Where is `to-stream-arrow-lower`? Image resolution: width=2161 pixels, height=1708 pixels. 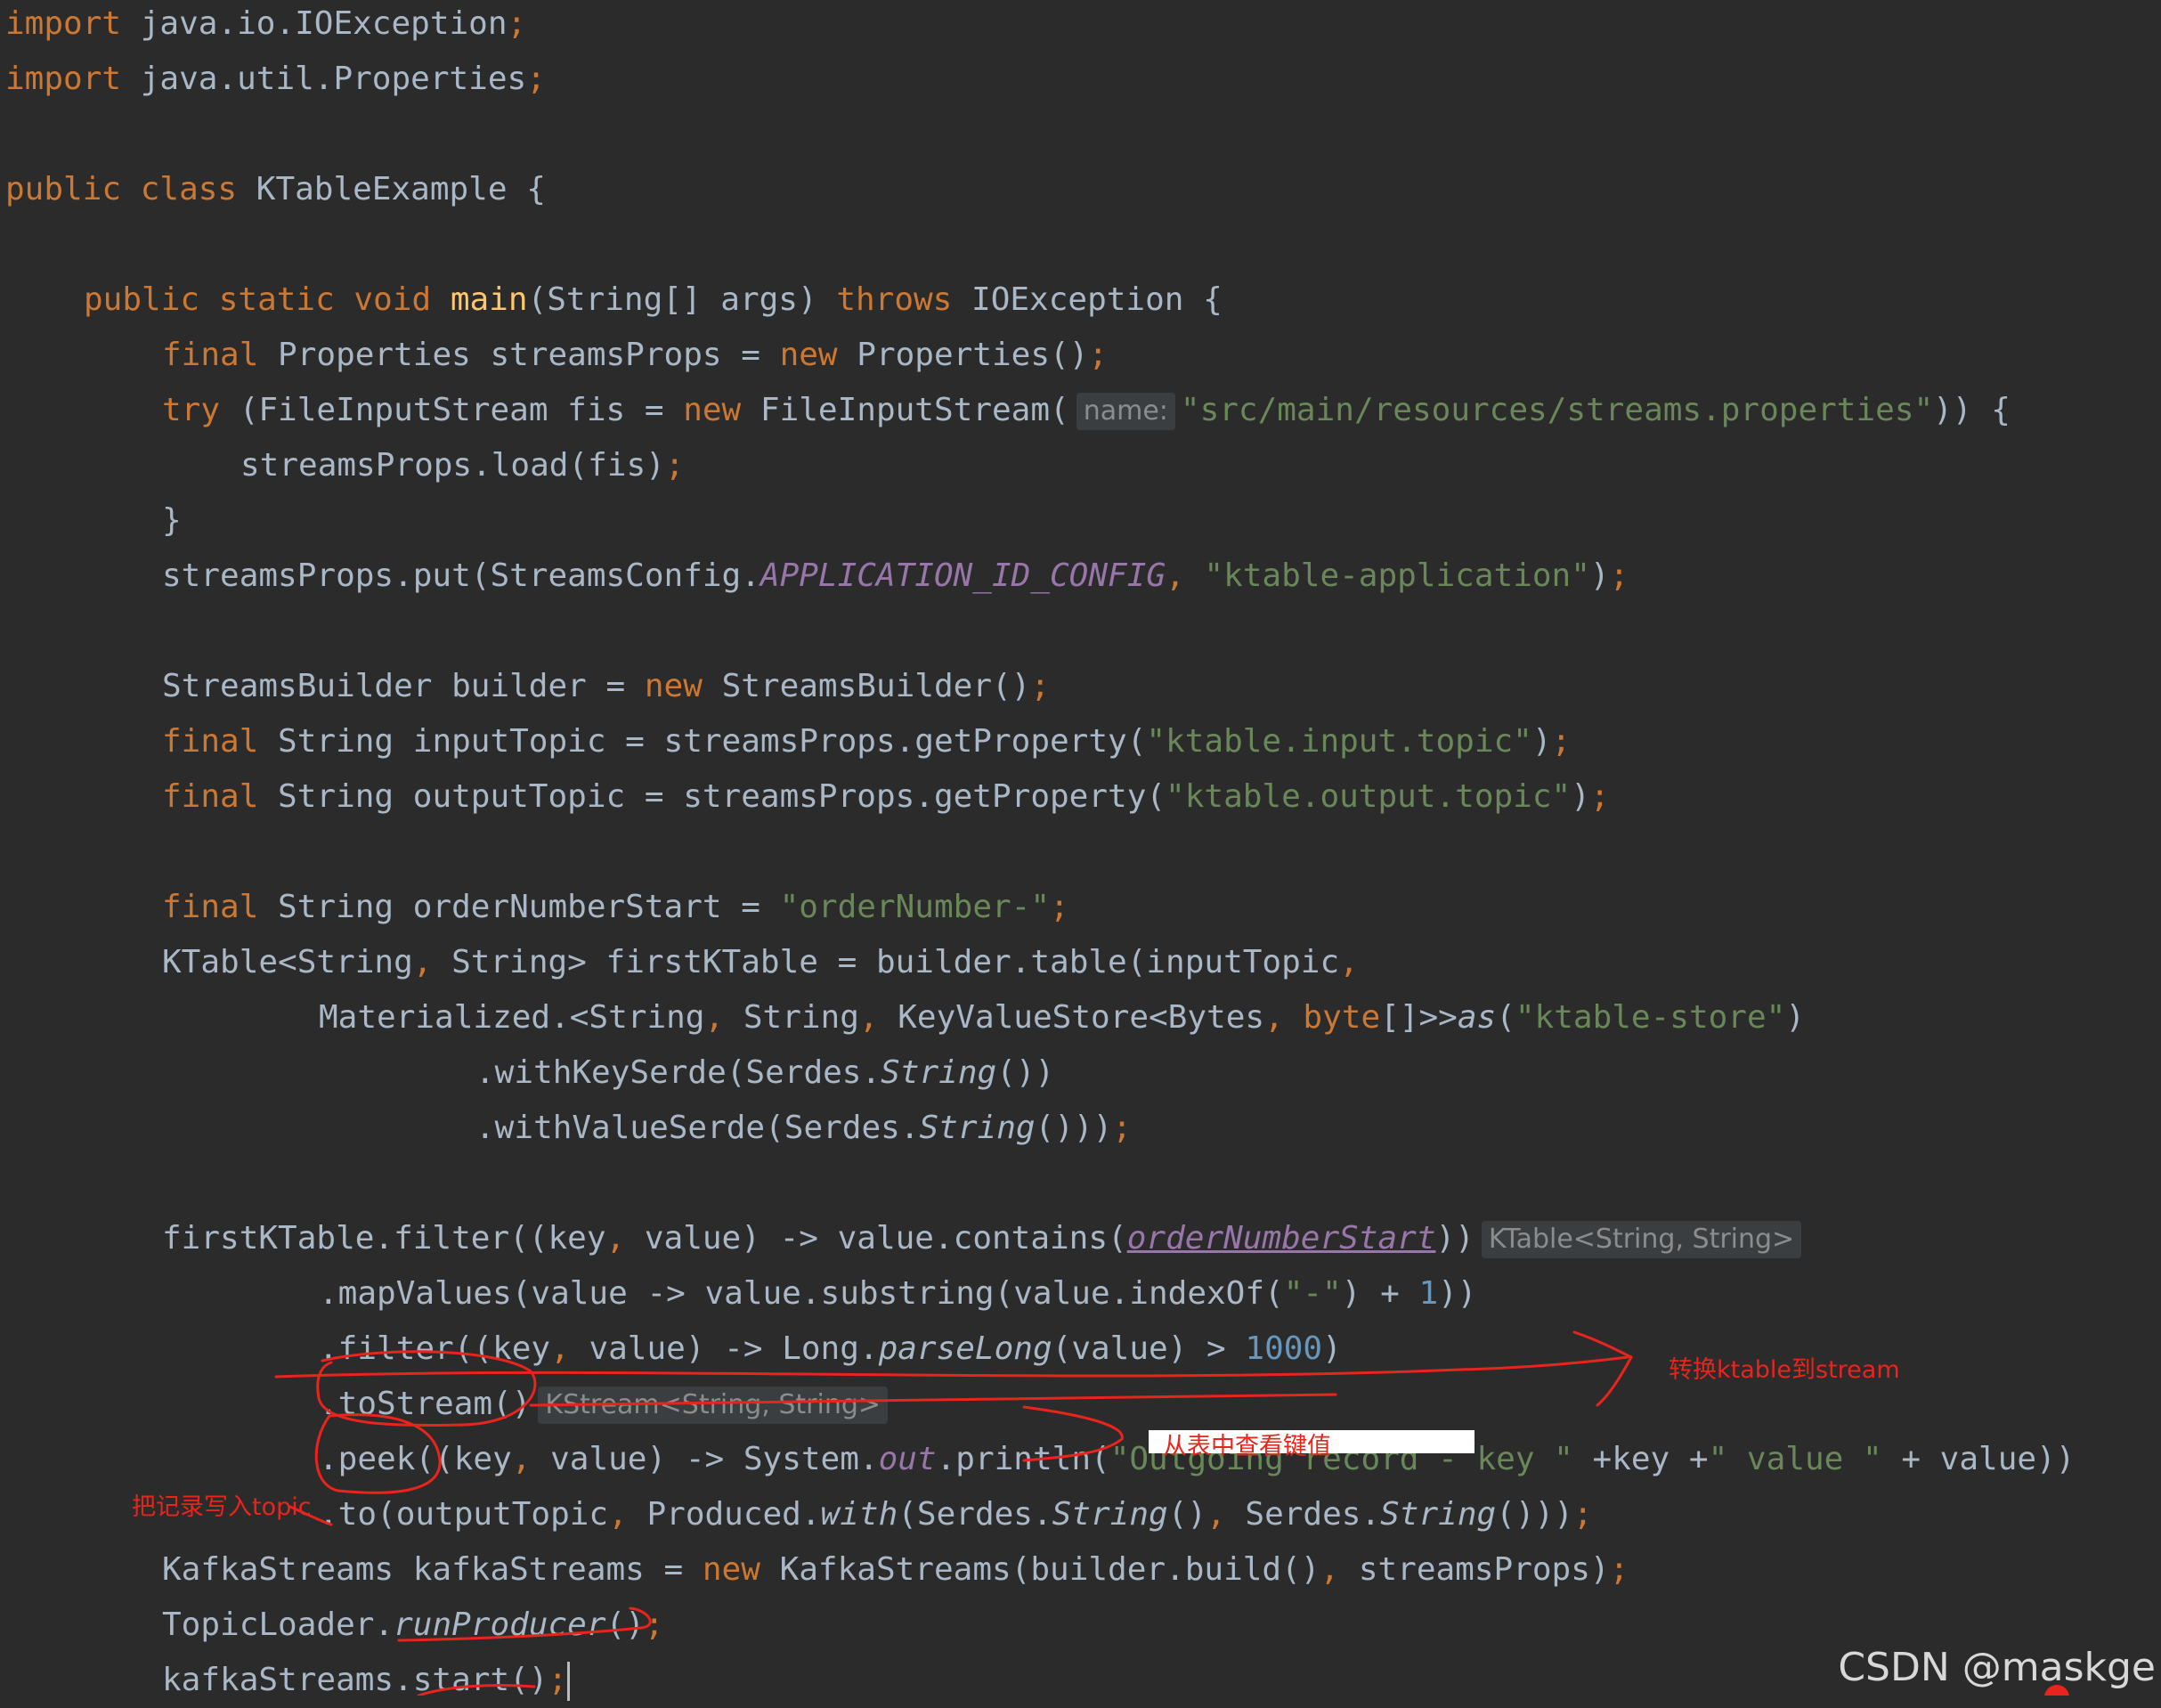 to-stream-arrow-lower is located at coordinates (1614, 1381).